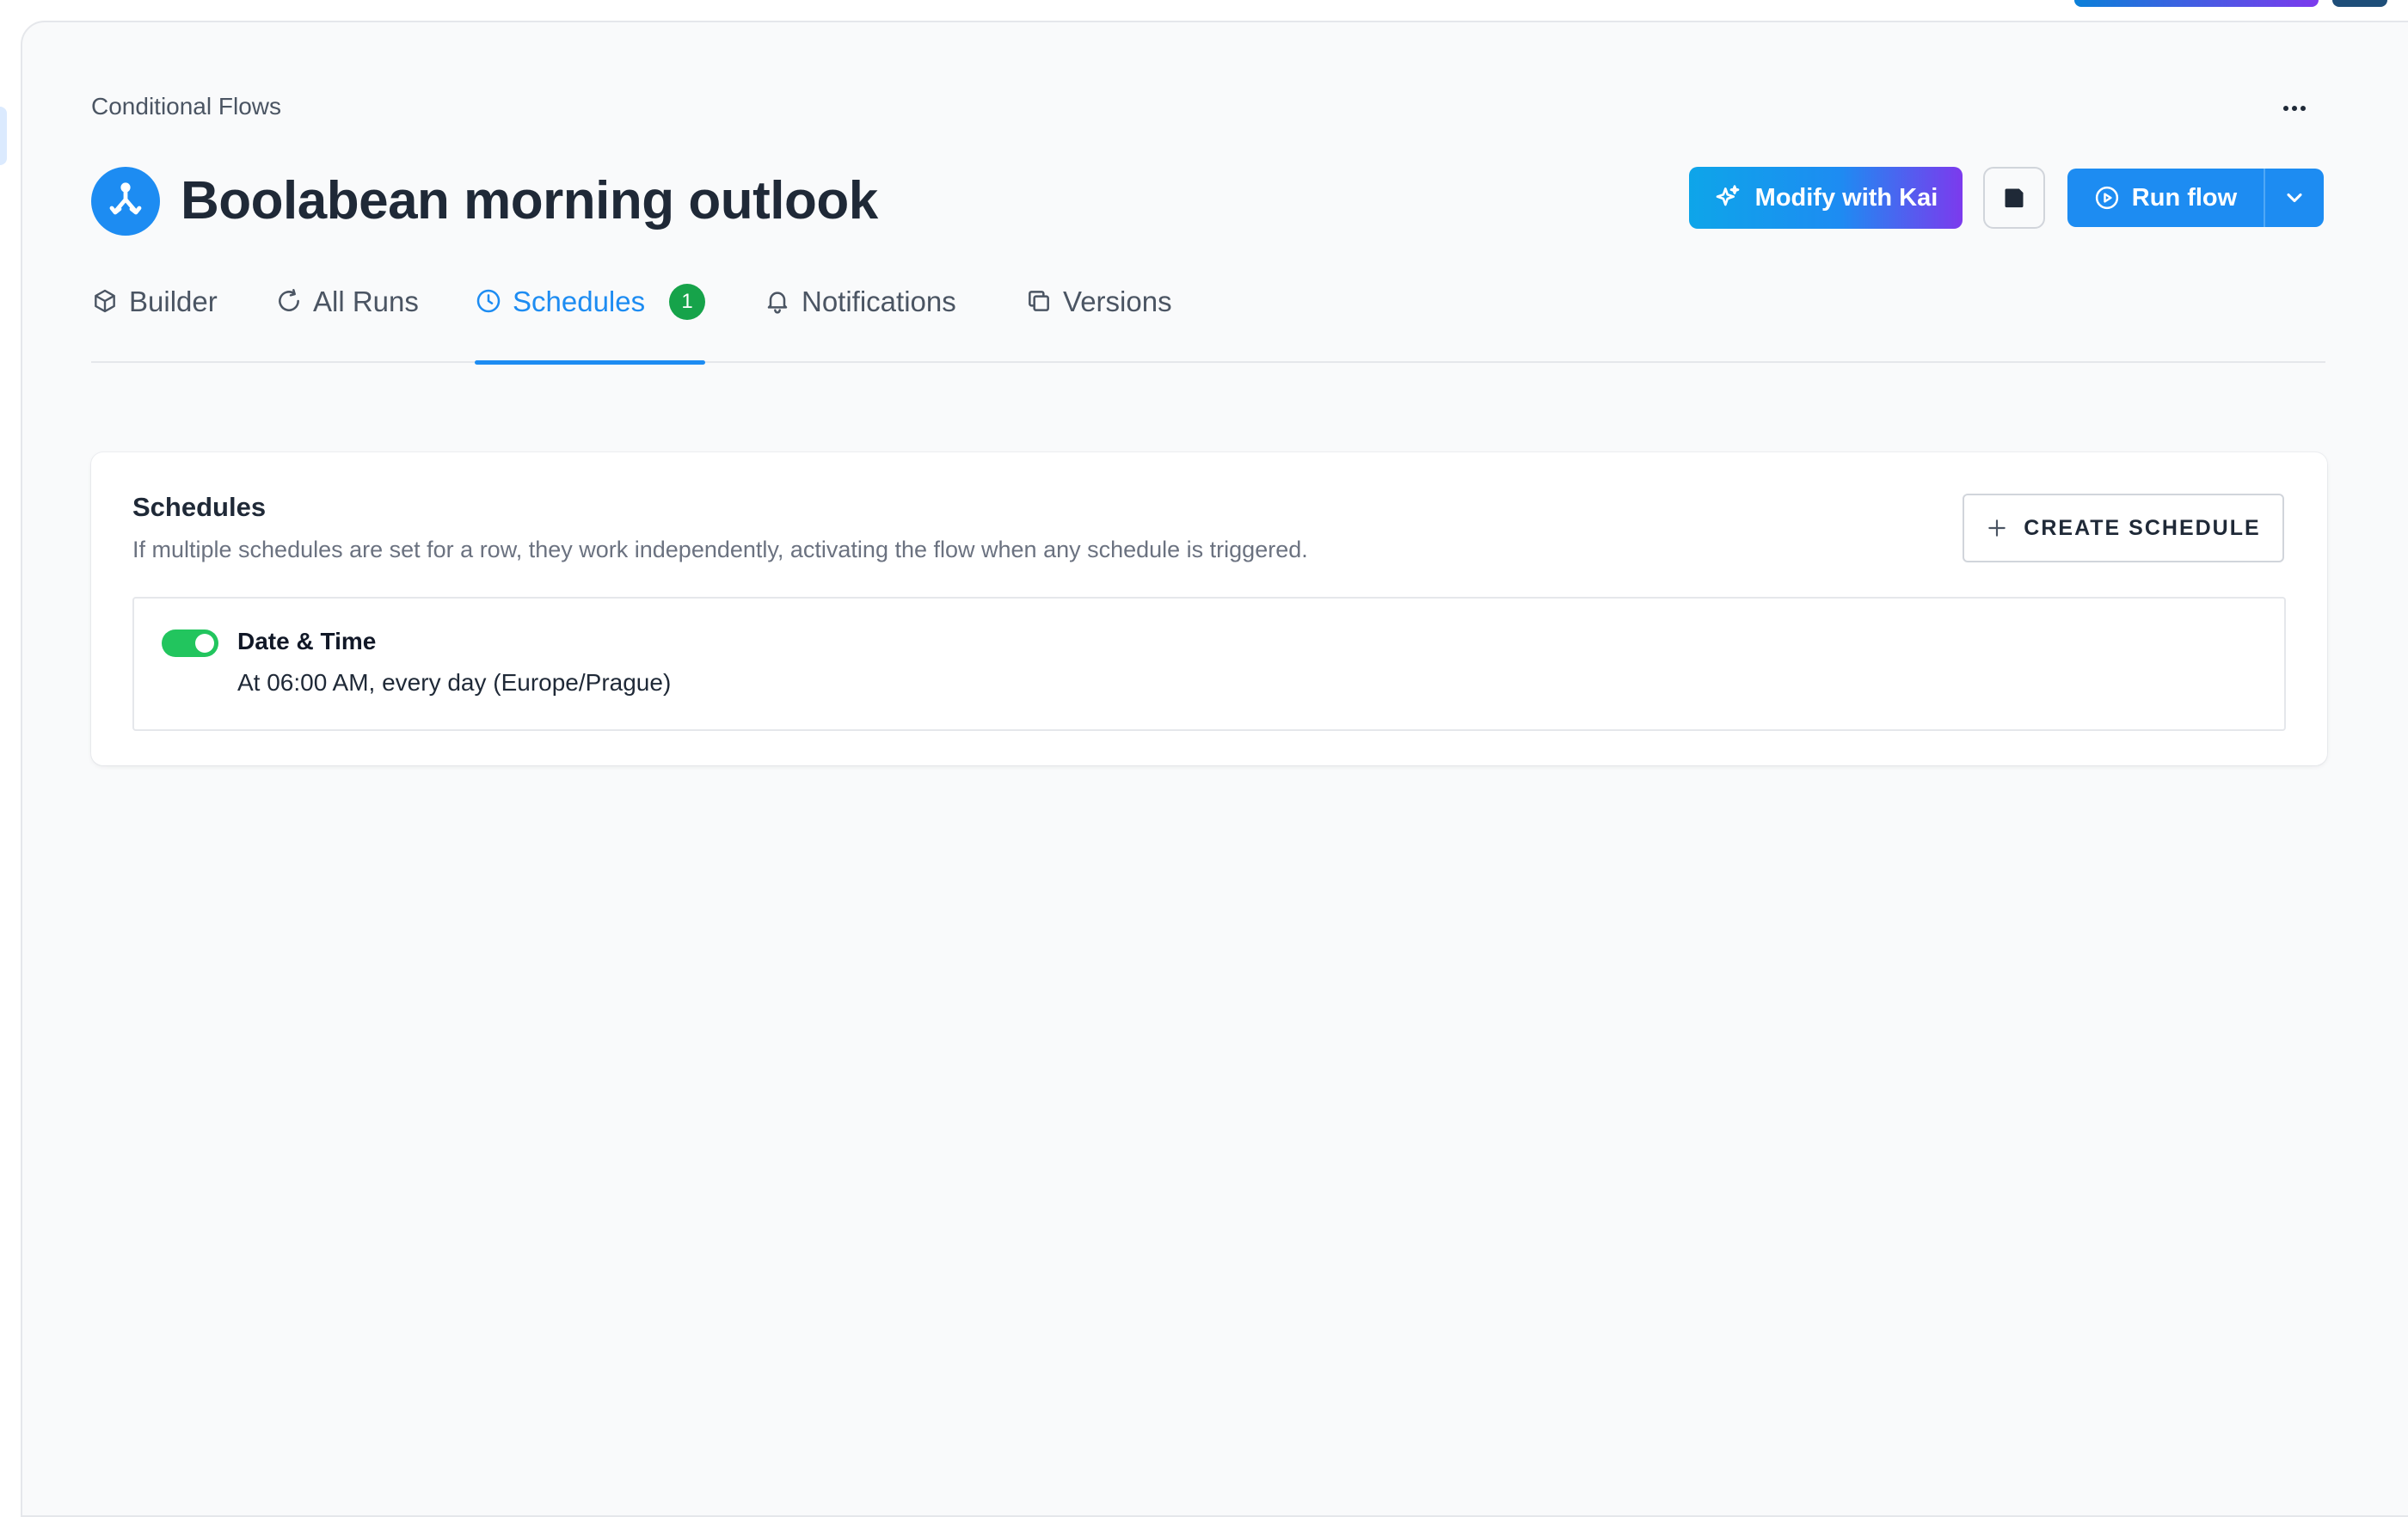 The width and height of the screenshot is (2408, 1517). Describe the element at coordinates (307, 641) in the screenshot. I see `schedule-name: Date & Time` at that location.